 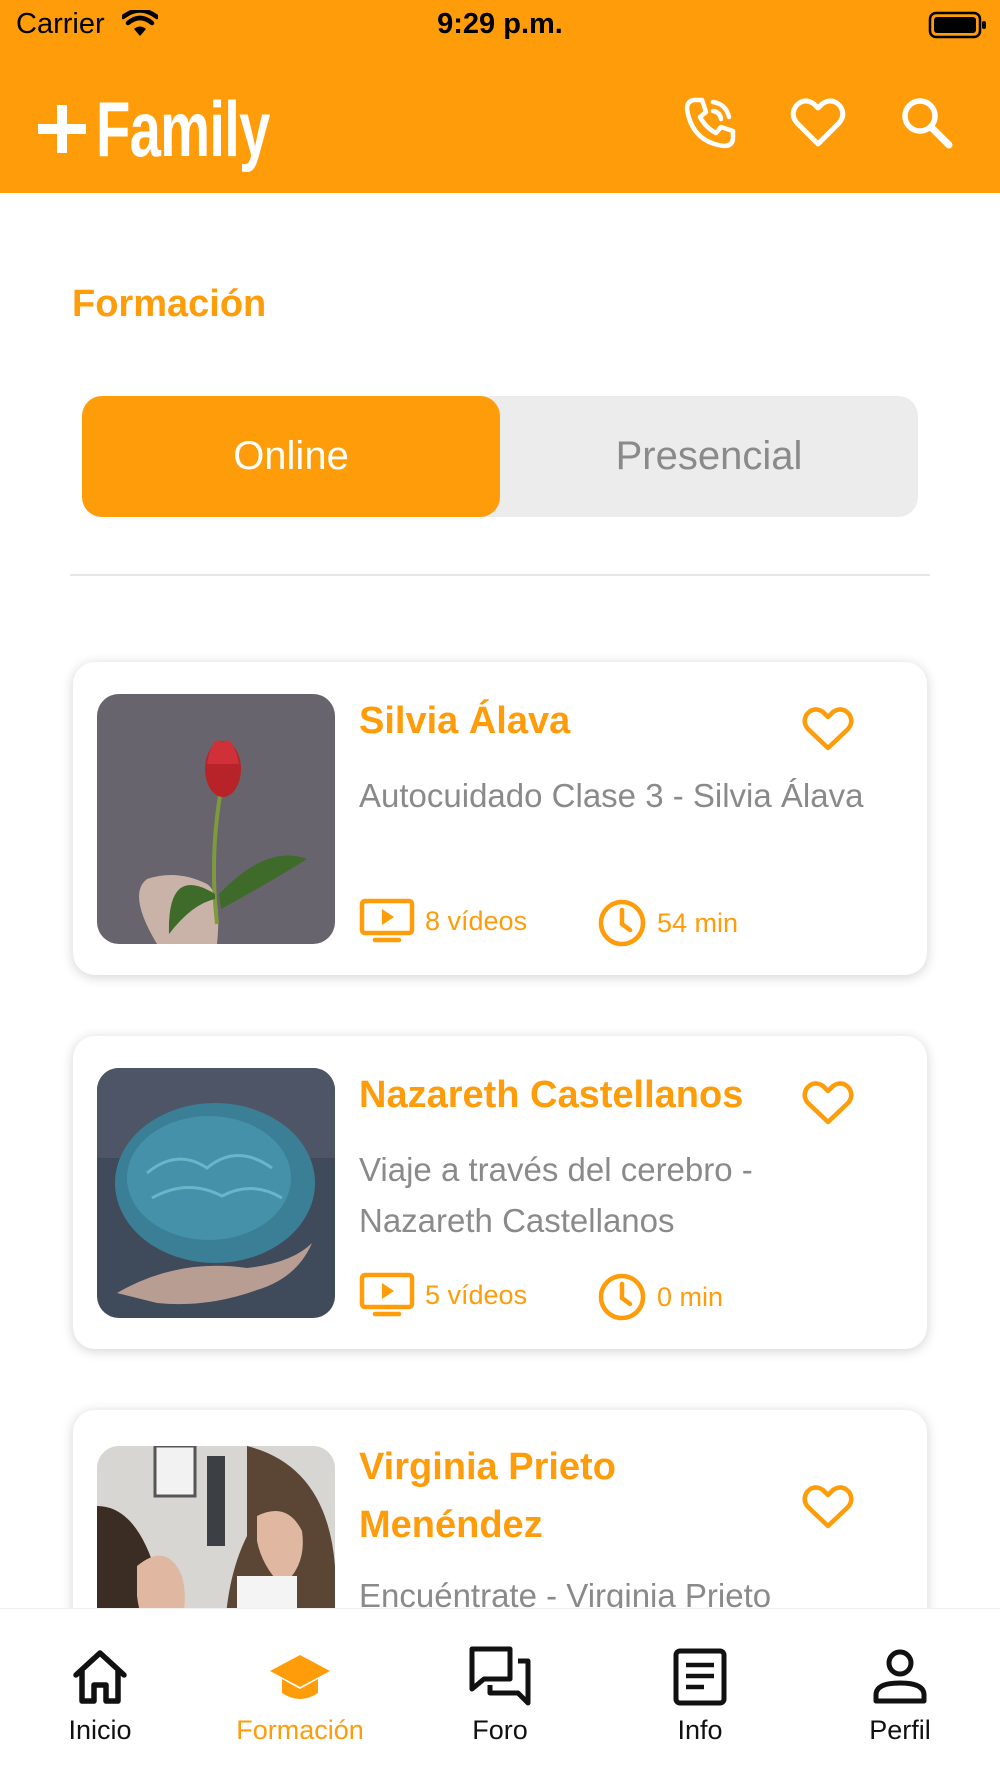 I want to click on plus-icon, so click(x=64, y=129).